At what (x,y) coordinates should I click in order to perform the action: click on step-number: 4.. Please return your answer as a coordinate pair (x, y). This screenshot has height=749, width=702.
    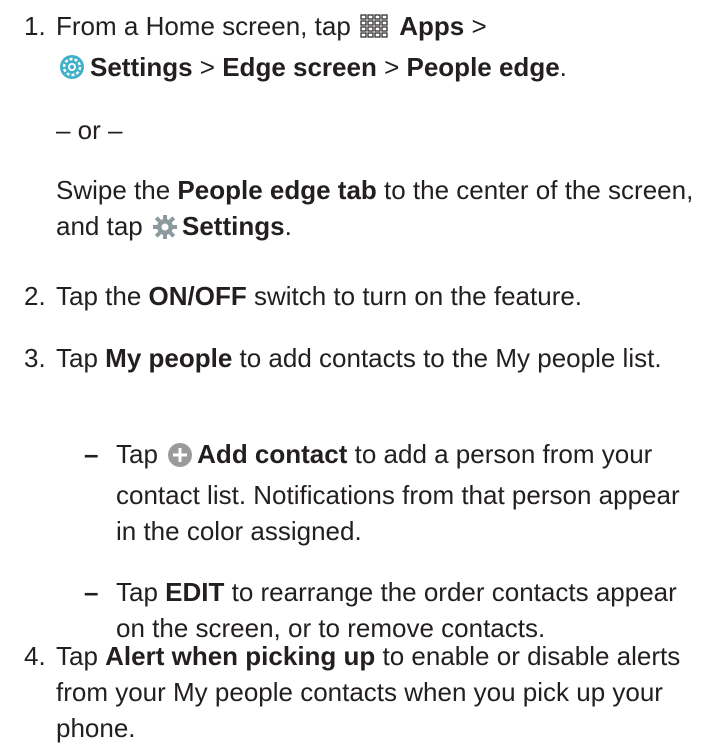
    Looking at the image, I should click on (35, 656).